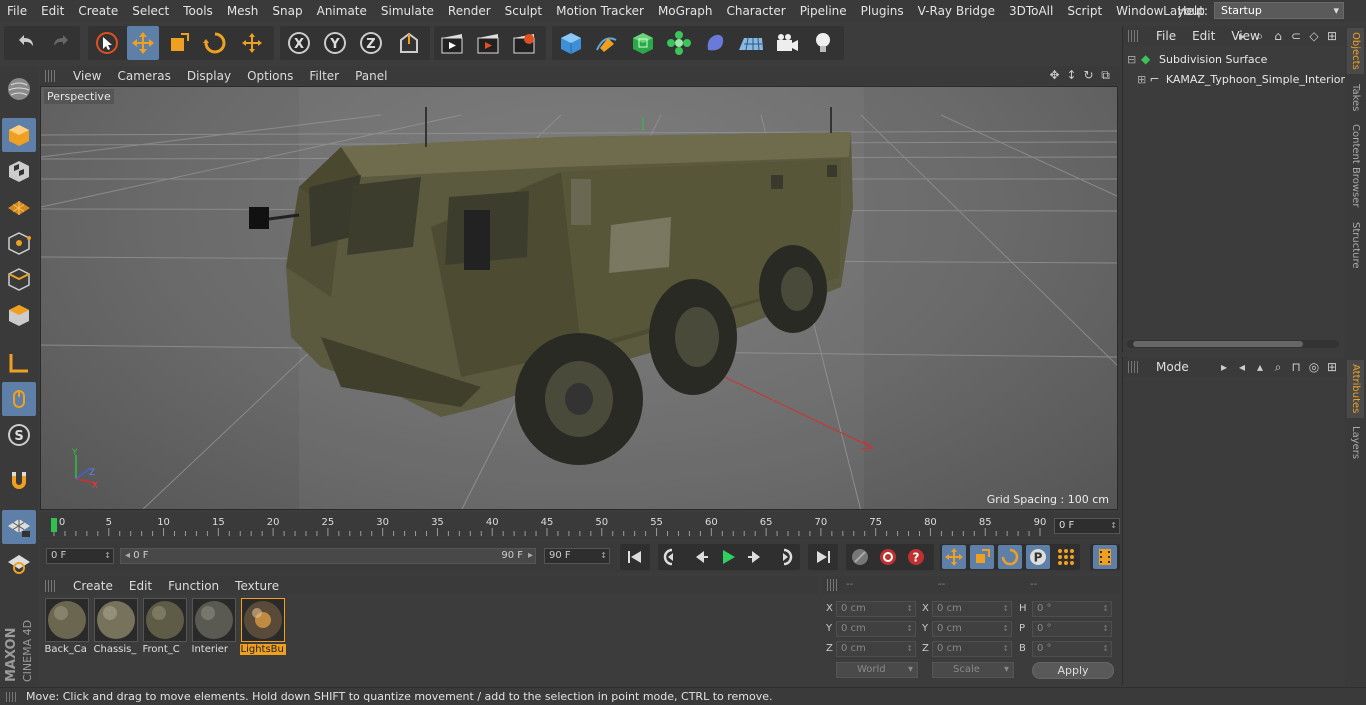 The image size is (1366, 705). Describe the element at coordinates (600, 11) in the screenshot. I see `menu-motion-tracker: Motion Tracker` at that location.